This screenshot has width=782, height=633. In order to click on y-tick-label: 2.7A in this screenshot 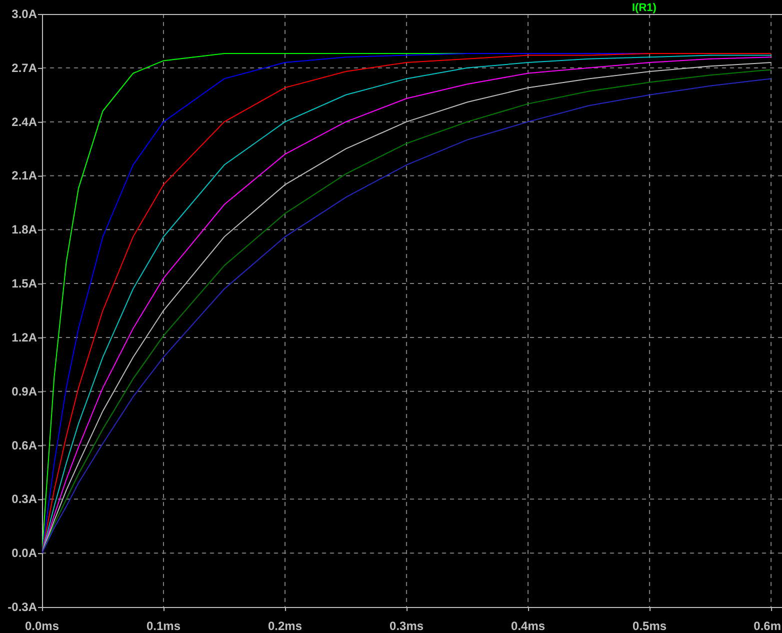, I will do `click(24, 67)`.